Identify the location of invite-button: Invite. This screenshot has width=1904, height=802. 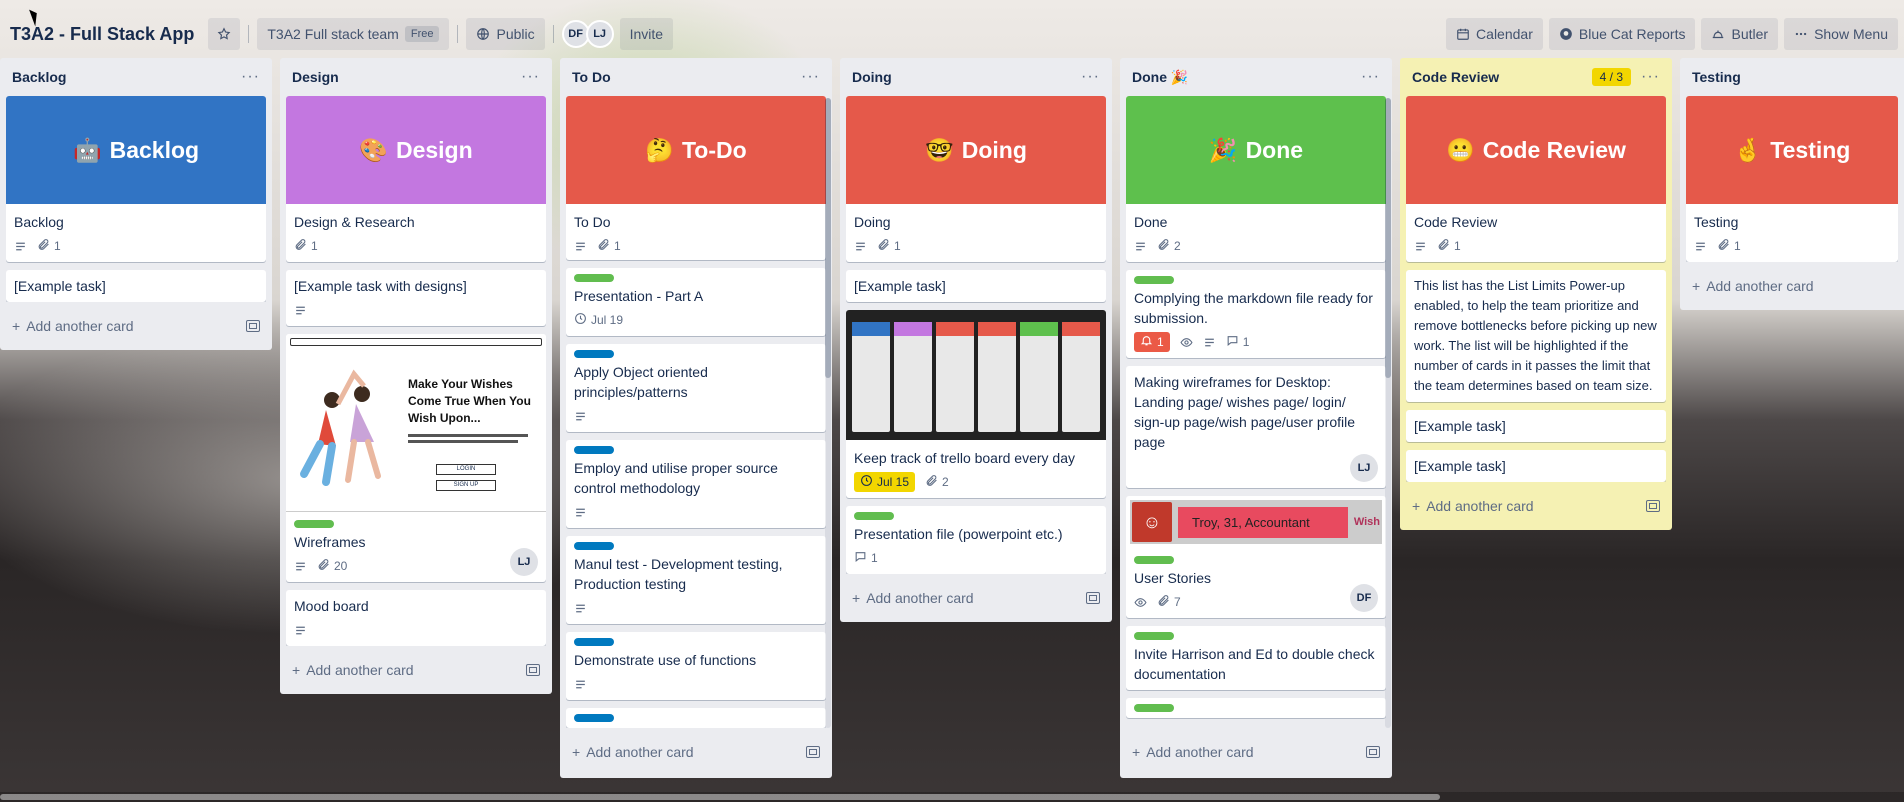
(646, 34).